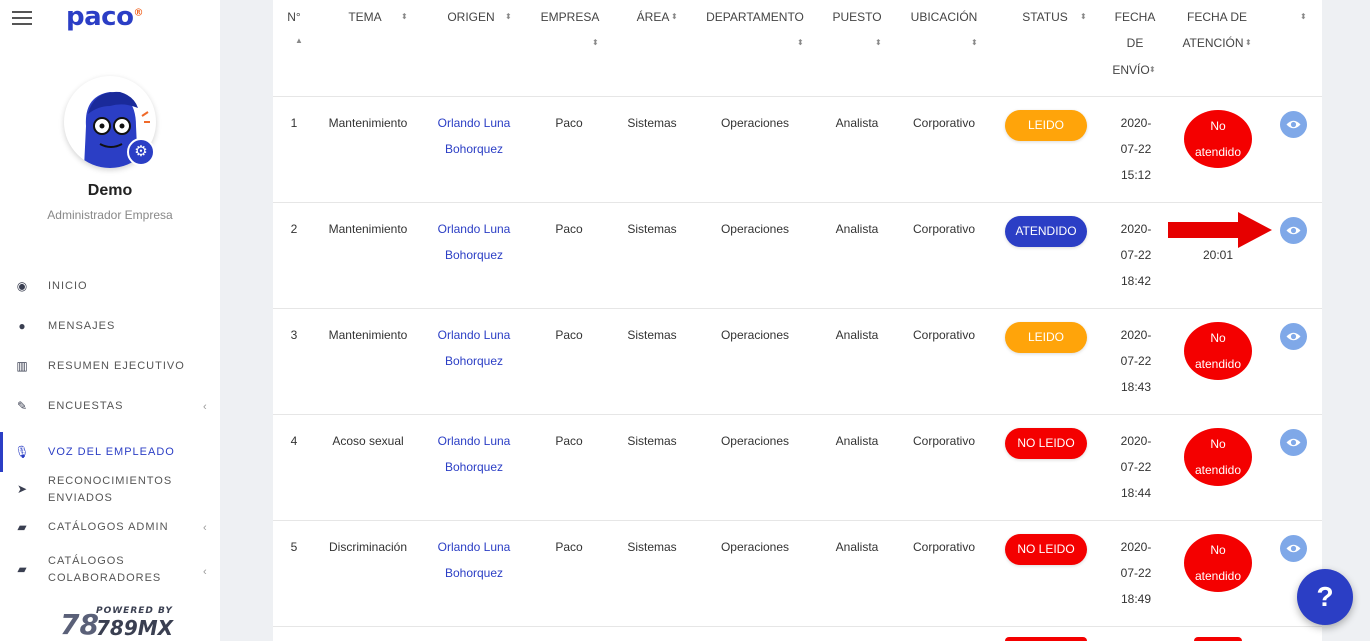  Describe the element at coordinates (471, 17) in the screenshot. I see `header-origen: ORIGEN` at that location.